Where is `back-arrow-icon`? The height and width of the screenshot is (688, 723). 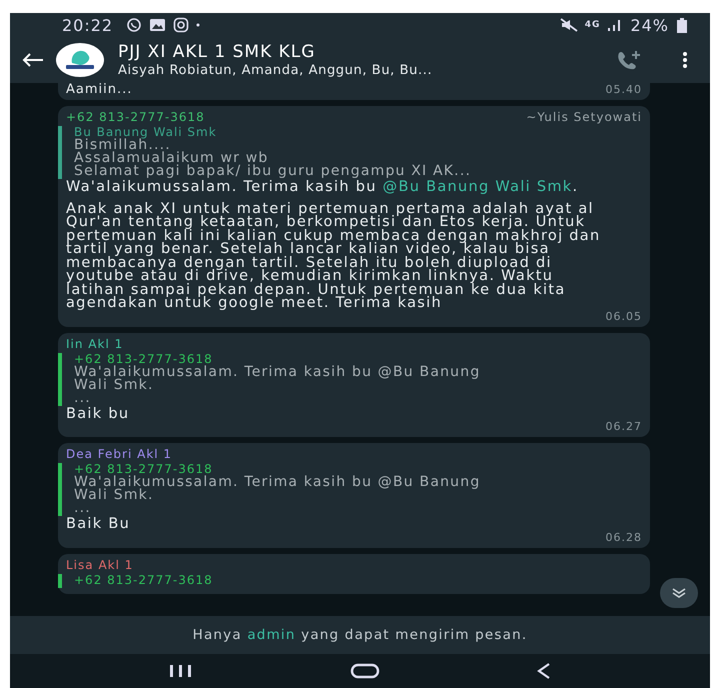
back-arrow-icon is located at coordinates (33, 60).